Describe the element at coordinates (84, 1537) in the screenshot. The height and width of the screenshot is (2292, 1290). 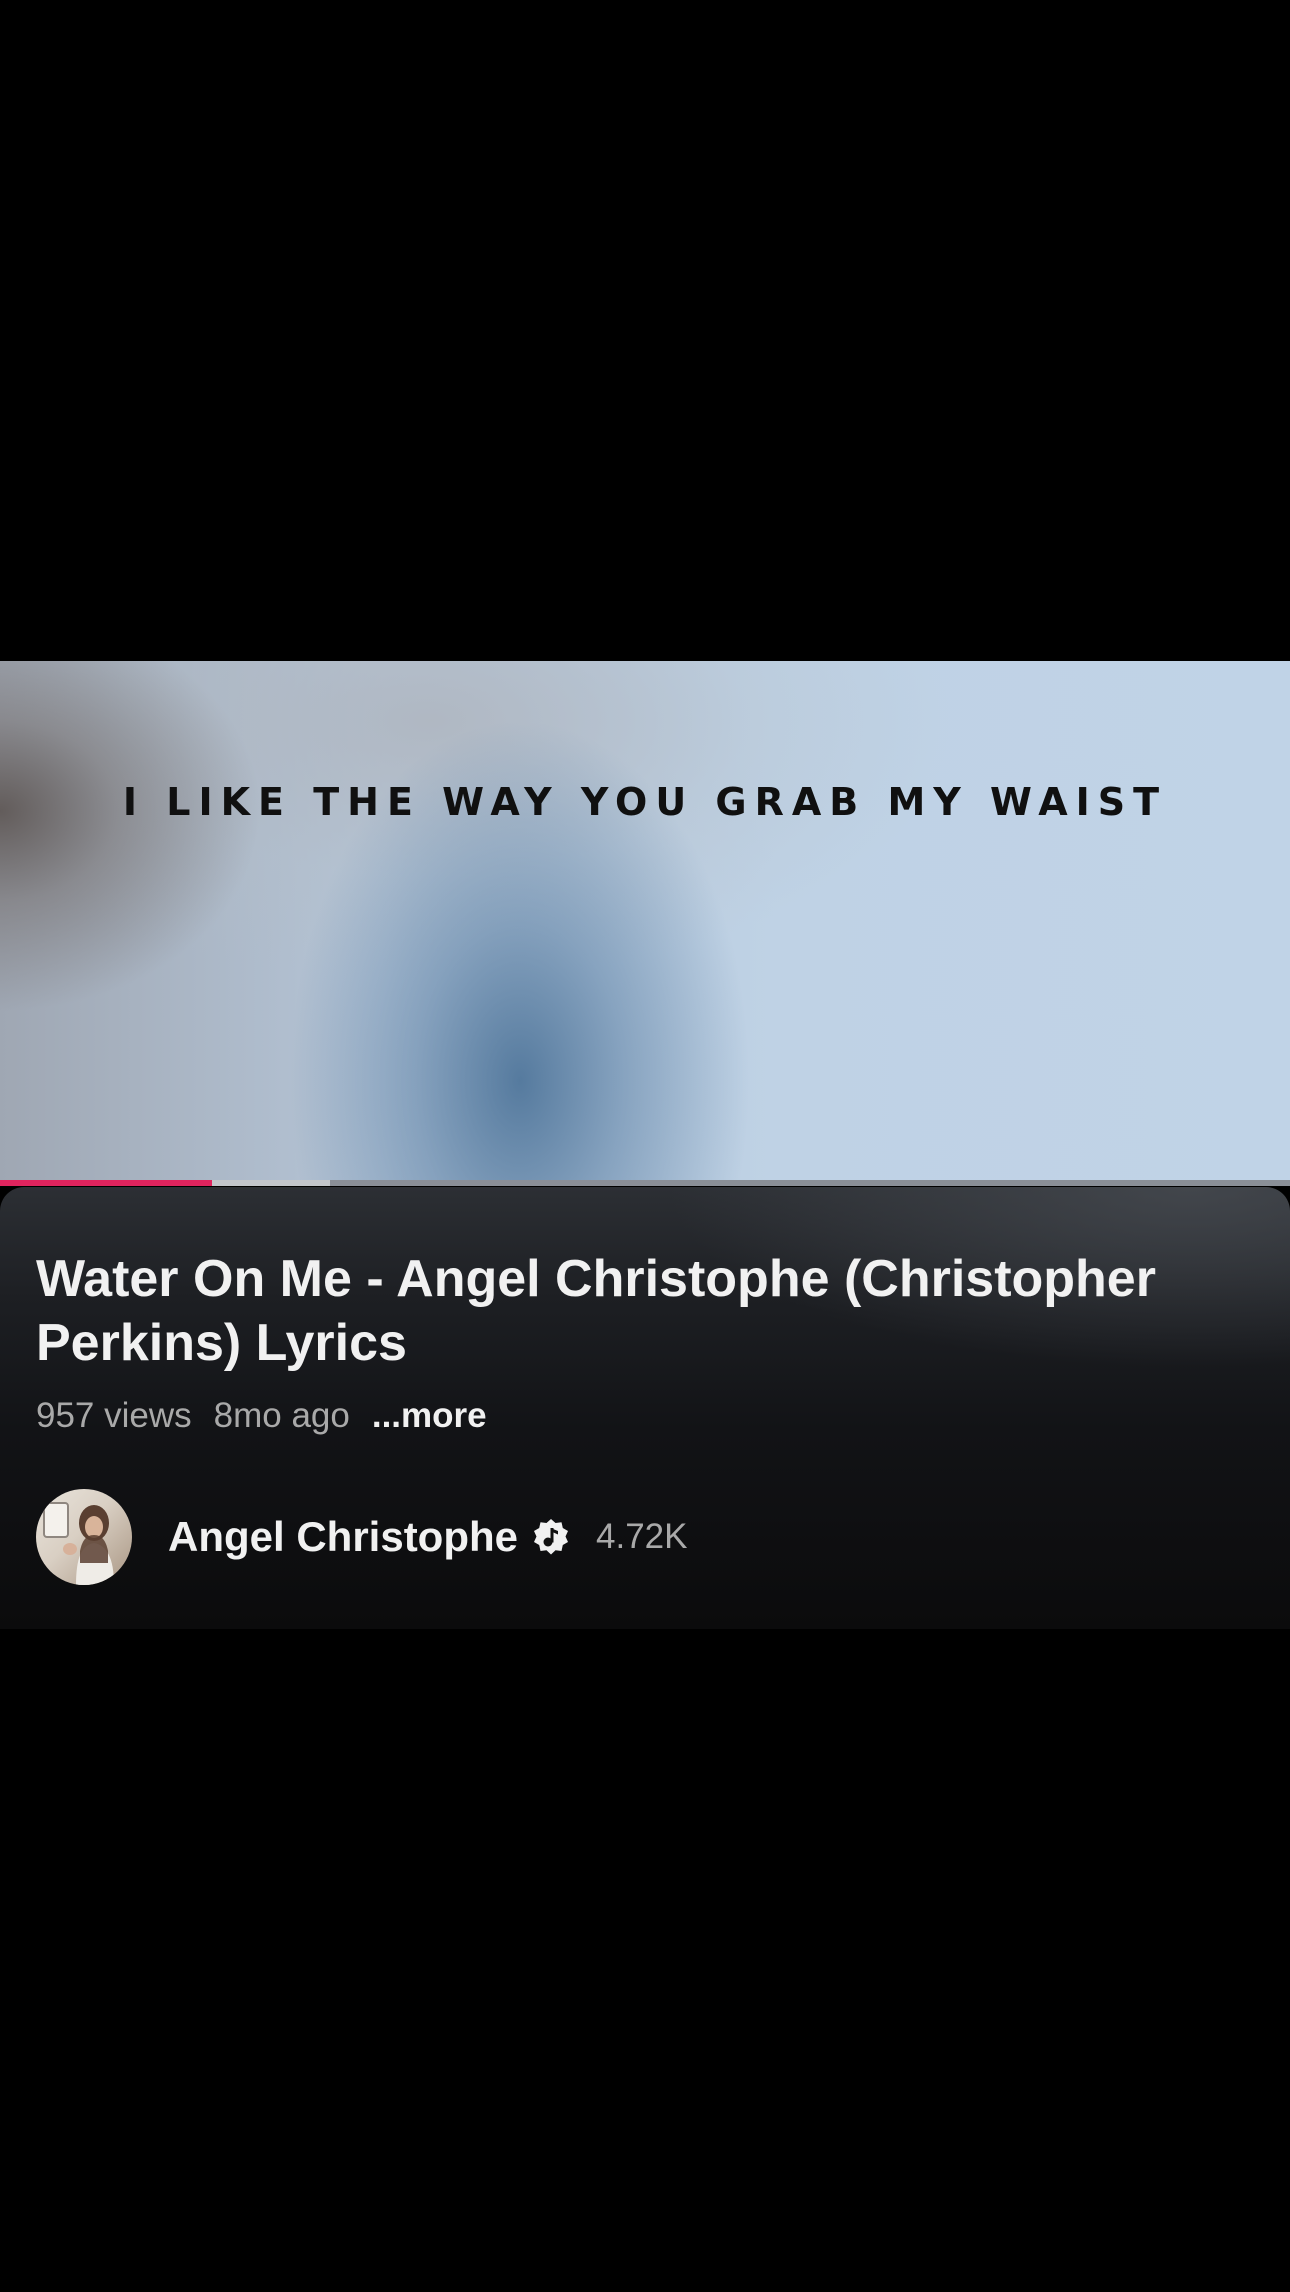
I see `channel-avatar` at that location.